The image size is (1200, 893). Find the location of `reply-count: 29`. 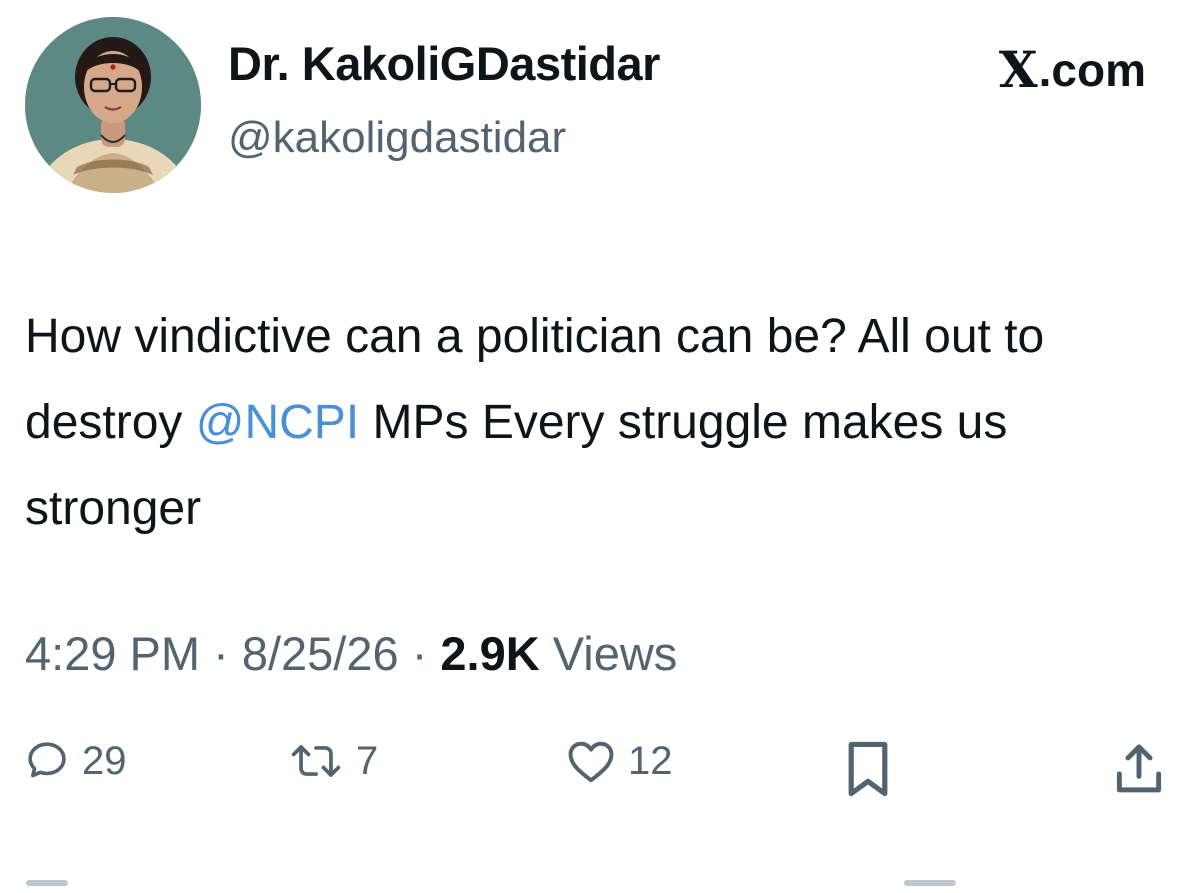

reply-count: 29 is located at coordinates (104, 760).